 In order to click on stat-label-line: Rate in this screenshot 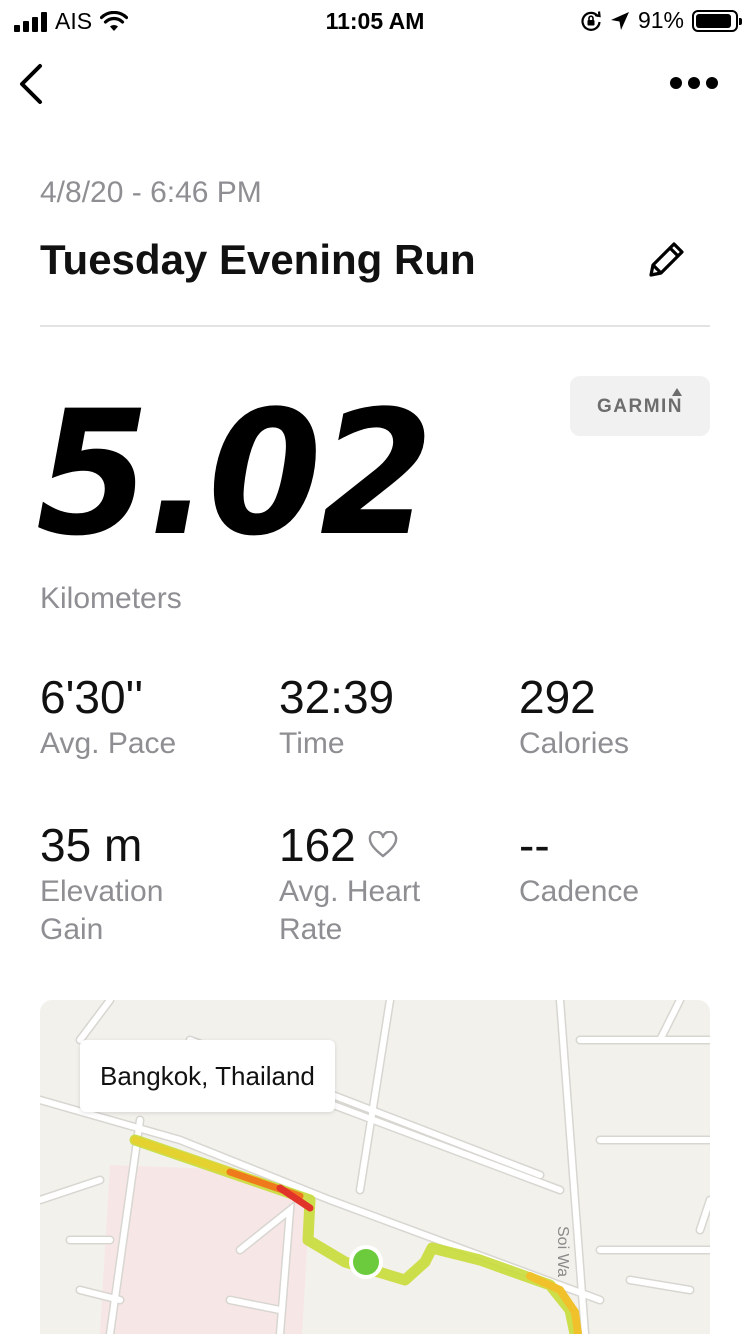, I will do `click(311, 929)`.